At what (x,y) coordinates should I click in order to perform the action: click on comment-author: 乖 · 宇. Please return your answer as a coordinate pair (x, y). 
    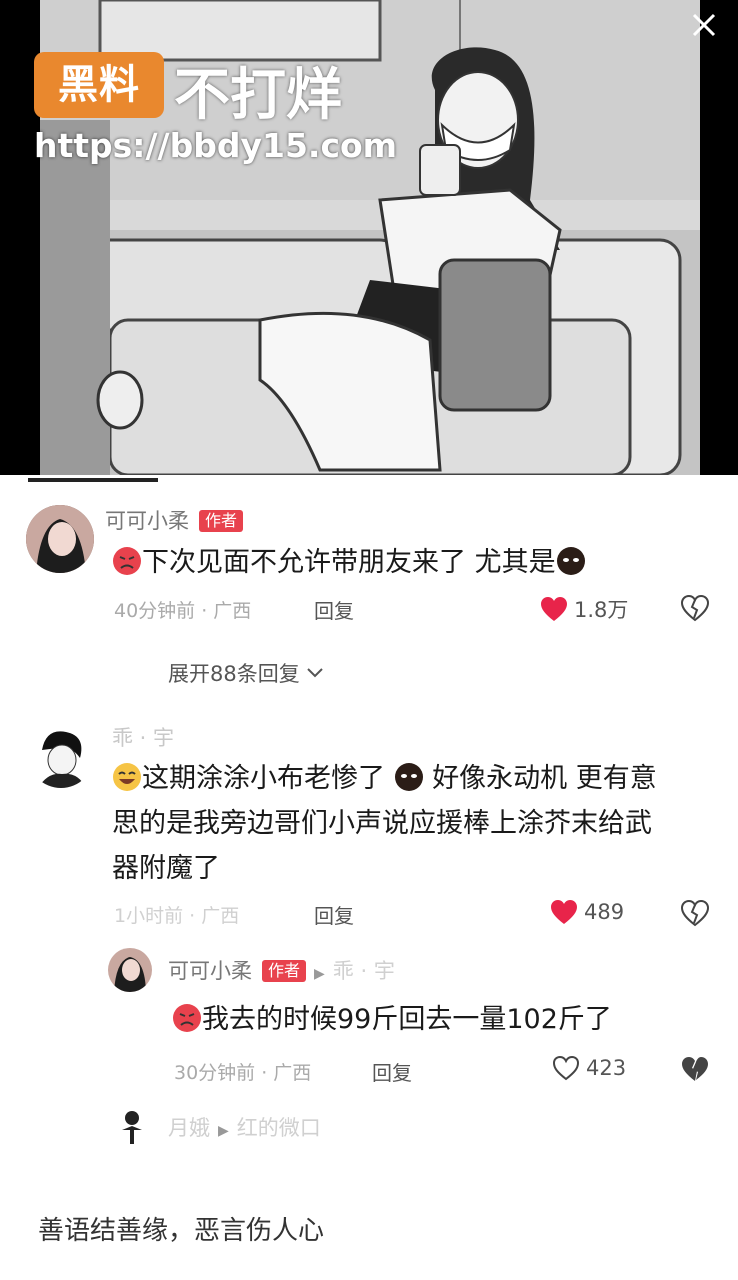
    Looking at the image, I should click on (143, 737).